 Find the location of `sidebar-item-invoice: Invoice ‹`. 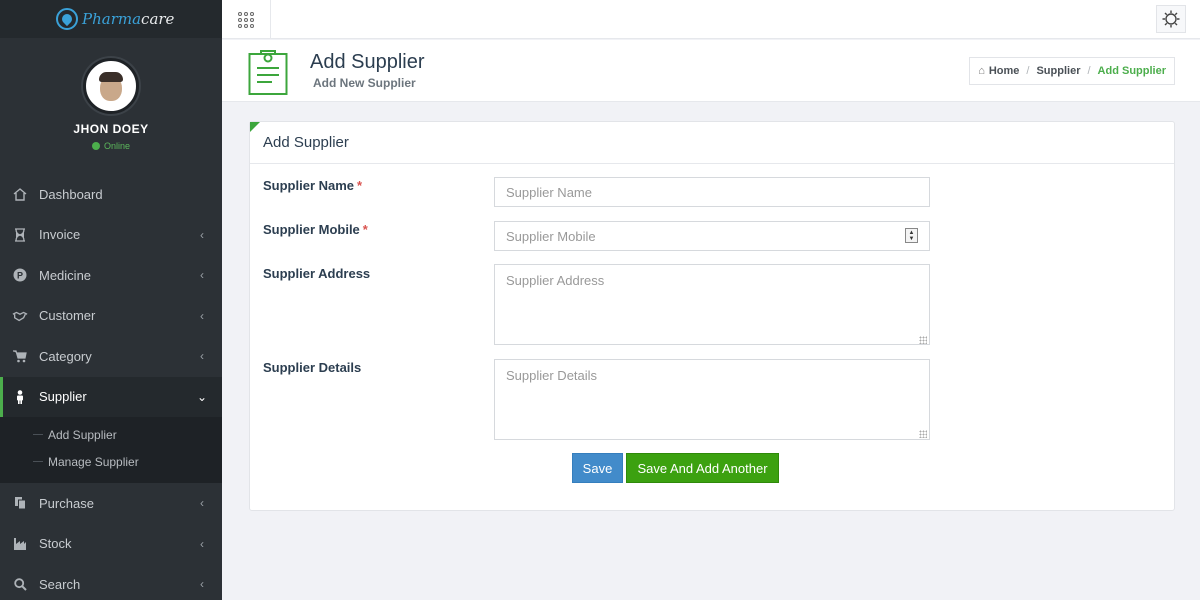

sidebar-item-invoice: Invoice ‹ is located at coordinates (111, 235).